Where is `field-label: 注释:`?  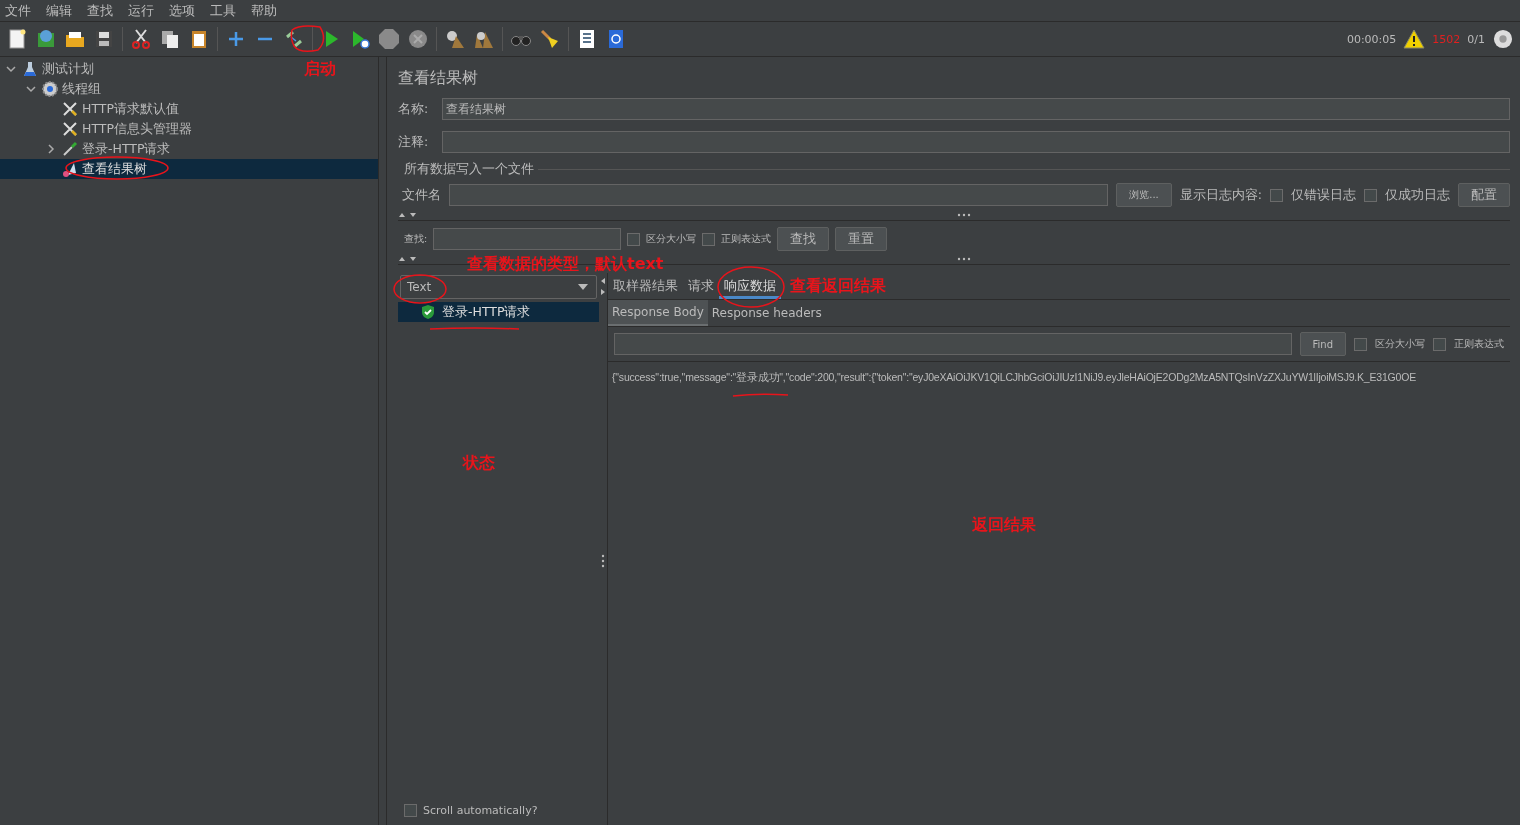 field-label: 注释: is located at coordinates (414, 142).